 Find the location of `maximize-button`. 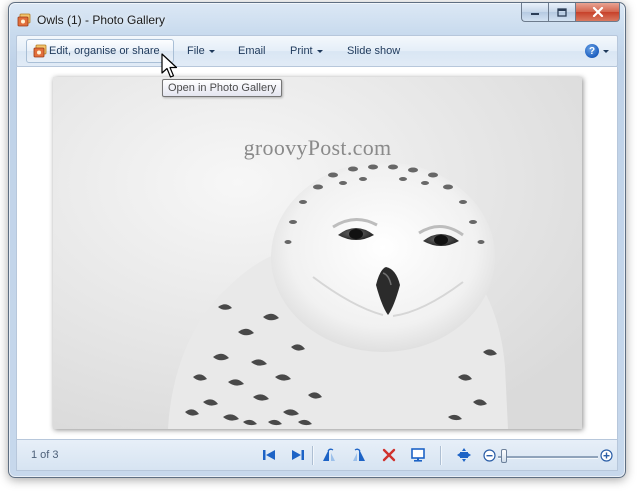

maximize-button is located at coordinates (561, 12).